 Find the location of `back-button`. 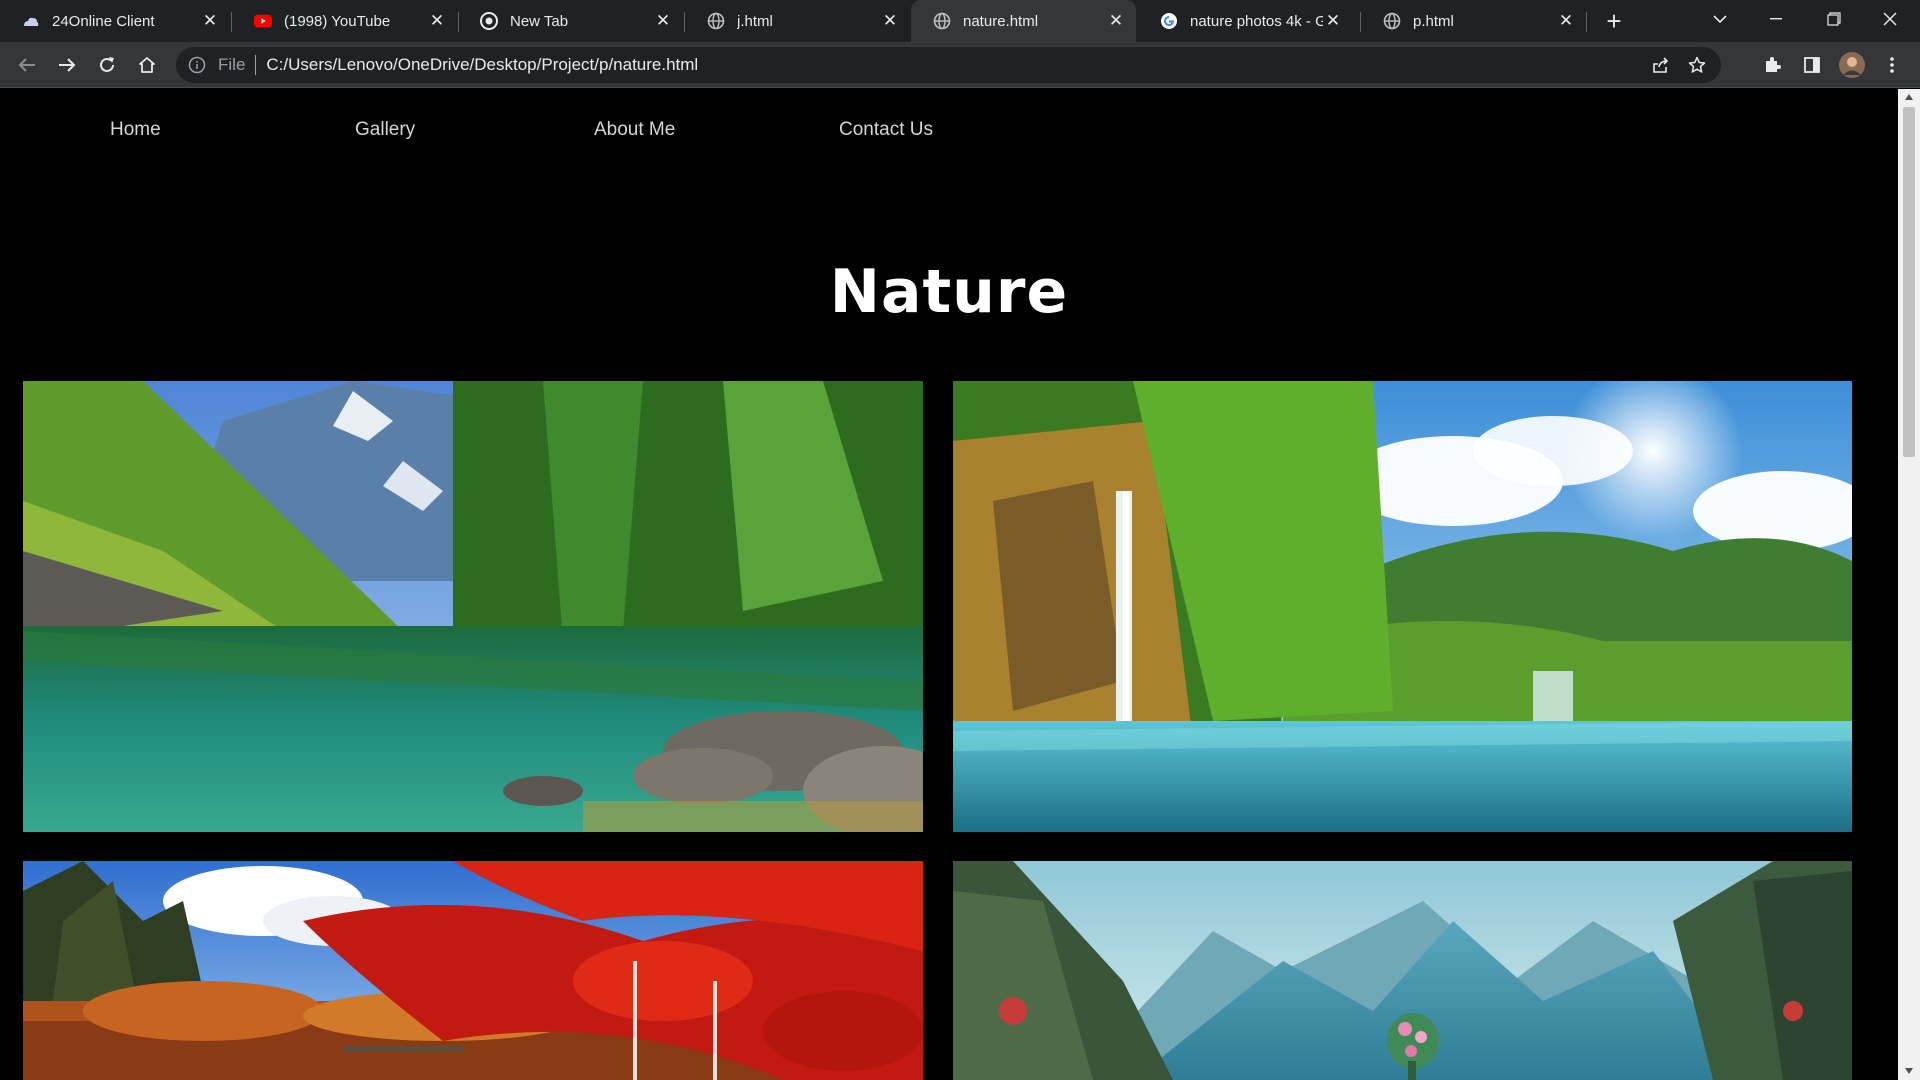

back-button is located at coordinates (27, 65).